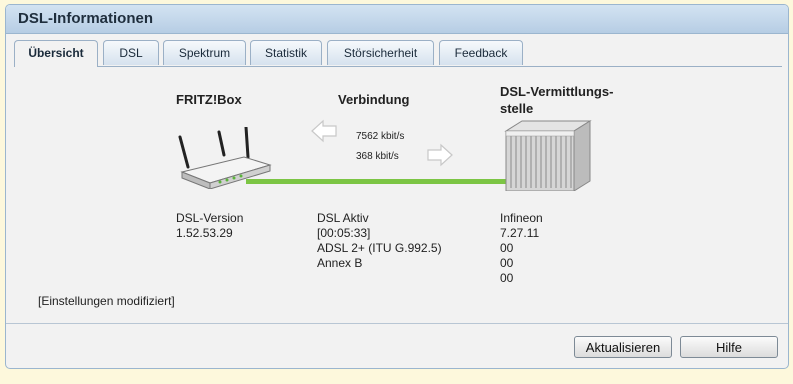 The height and width of the screenshot is (384, 793). Describe the element at coordinates (131, 52) in the screenshot. I see `tab-dsl: DSL` at that location.